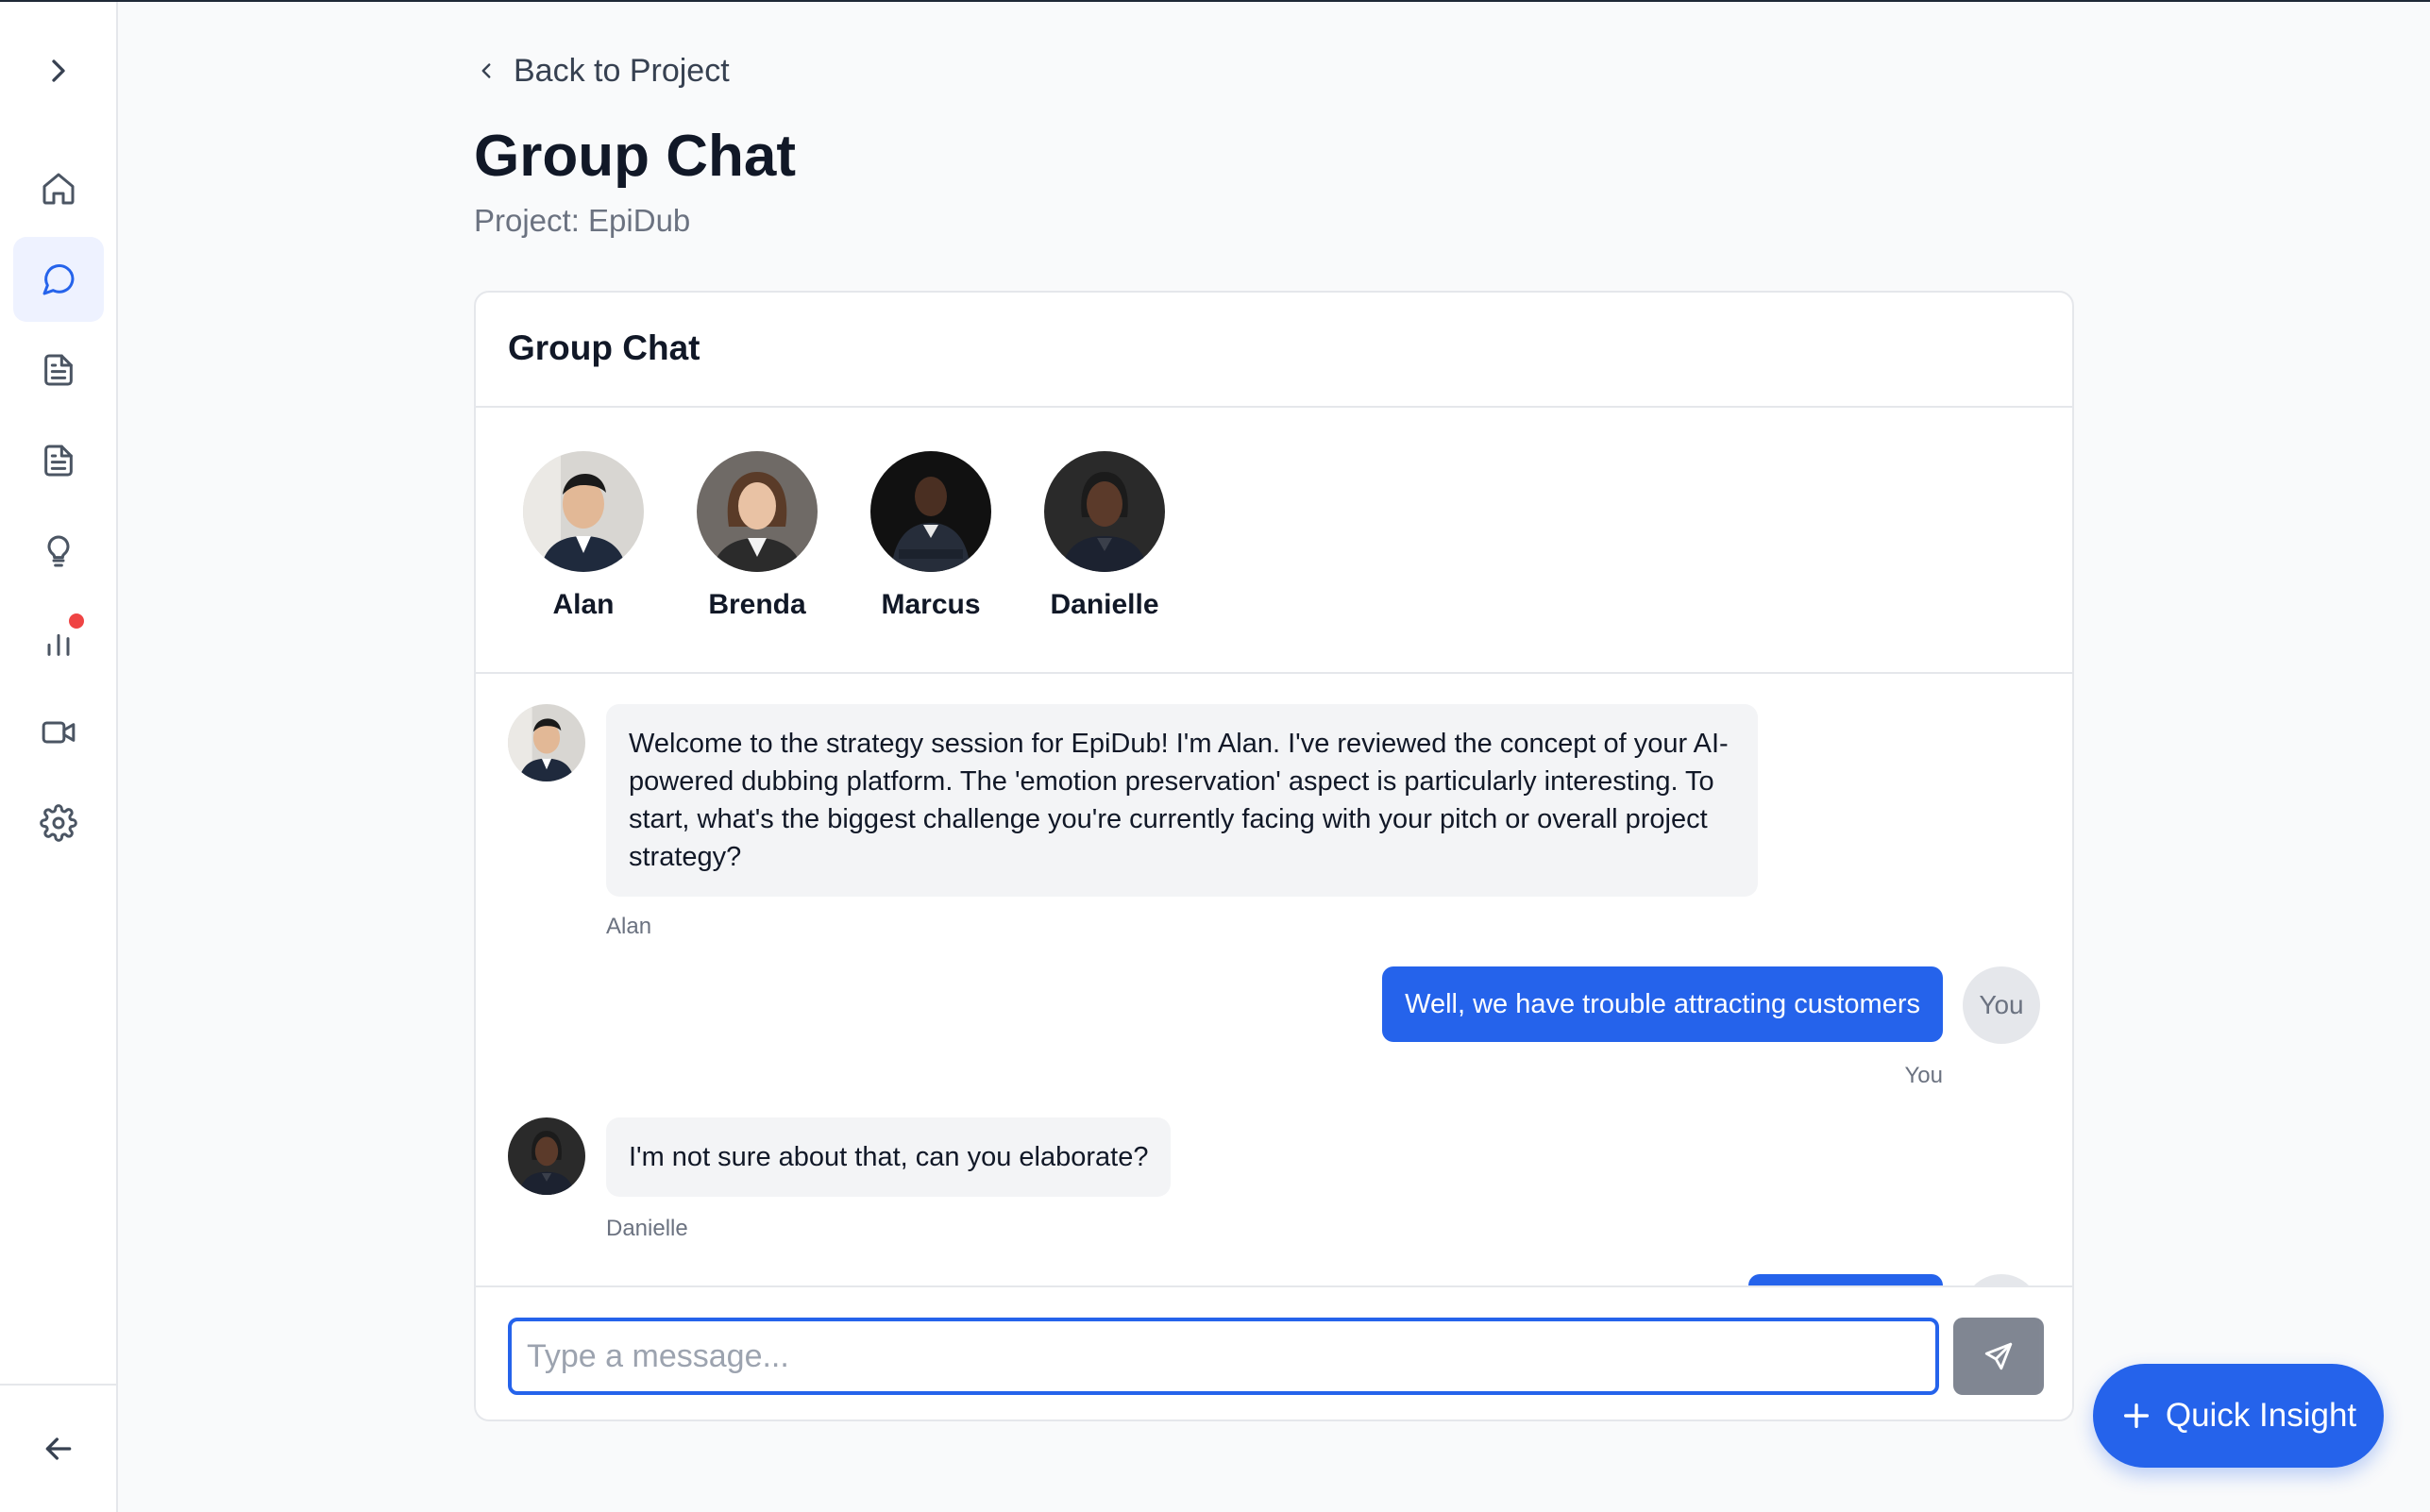  Describe the element at coordinates (757, 604) in the screenshot. I see `member-name: Brenda` at that location.